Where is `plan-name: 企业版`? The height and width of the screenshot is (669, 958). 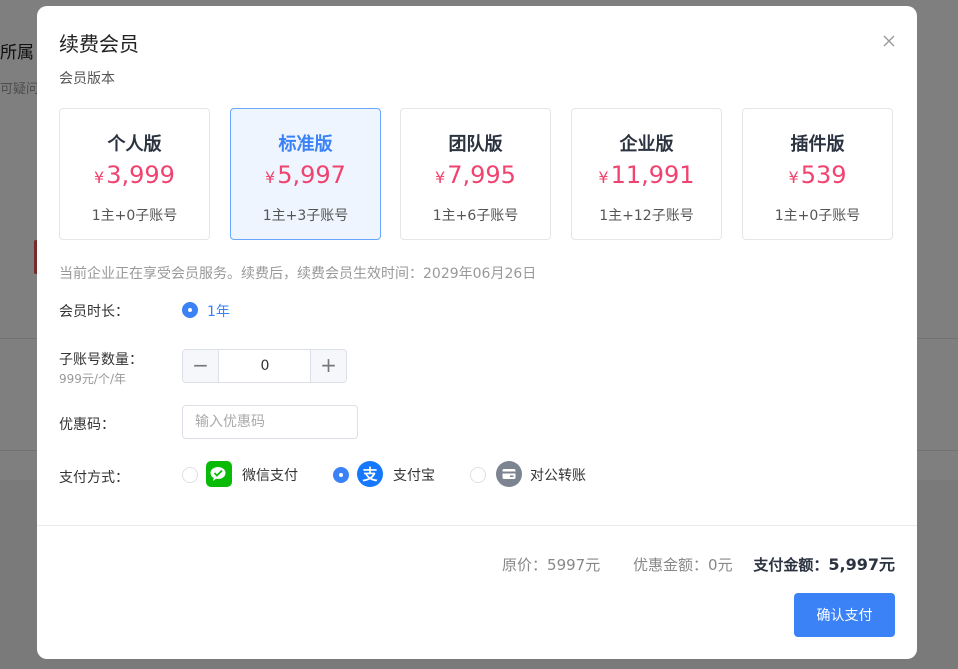 plan-name: 企业版 is located at coordinates (646, 144).